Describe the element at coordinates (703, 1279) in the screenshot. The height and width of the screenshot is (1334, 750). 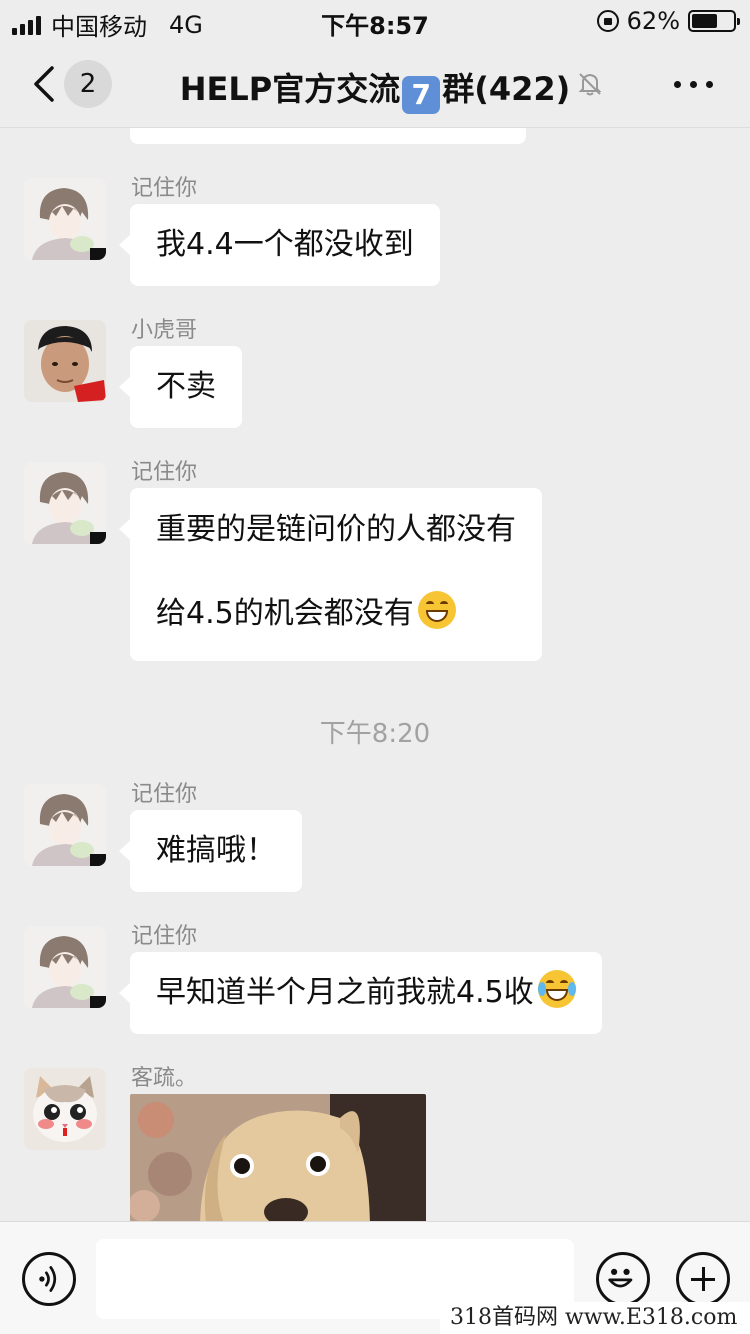
I see `plus-button` at that location.